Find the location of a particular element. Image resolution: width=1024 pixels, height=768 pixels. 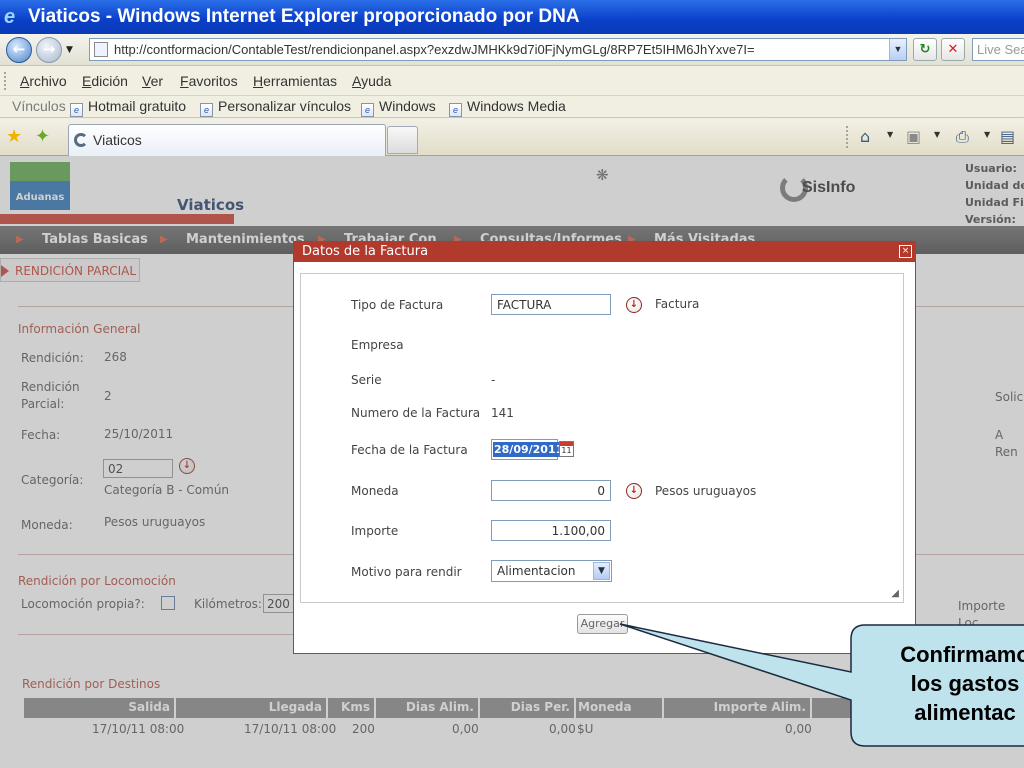

menu-archivo: Archivo is located at coordinates (43, 81).